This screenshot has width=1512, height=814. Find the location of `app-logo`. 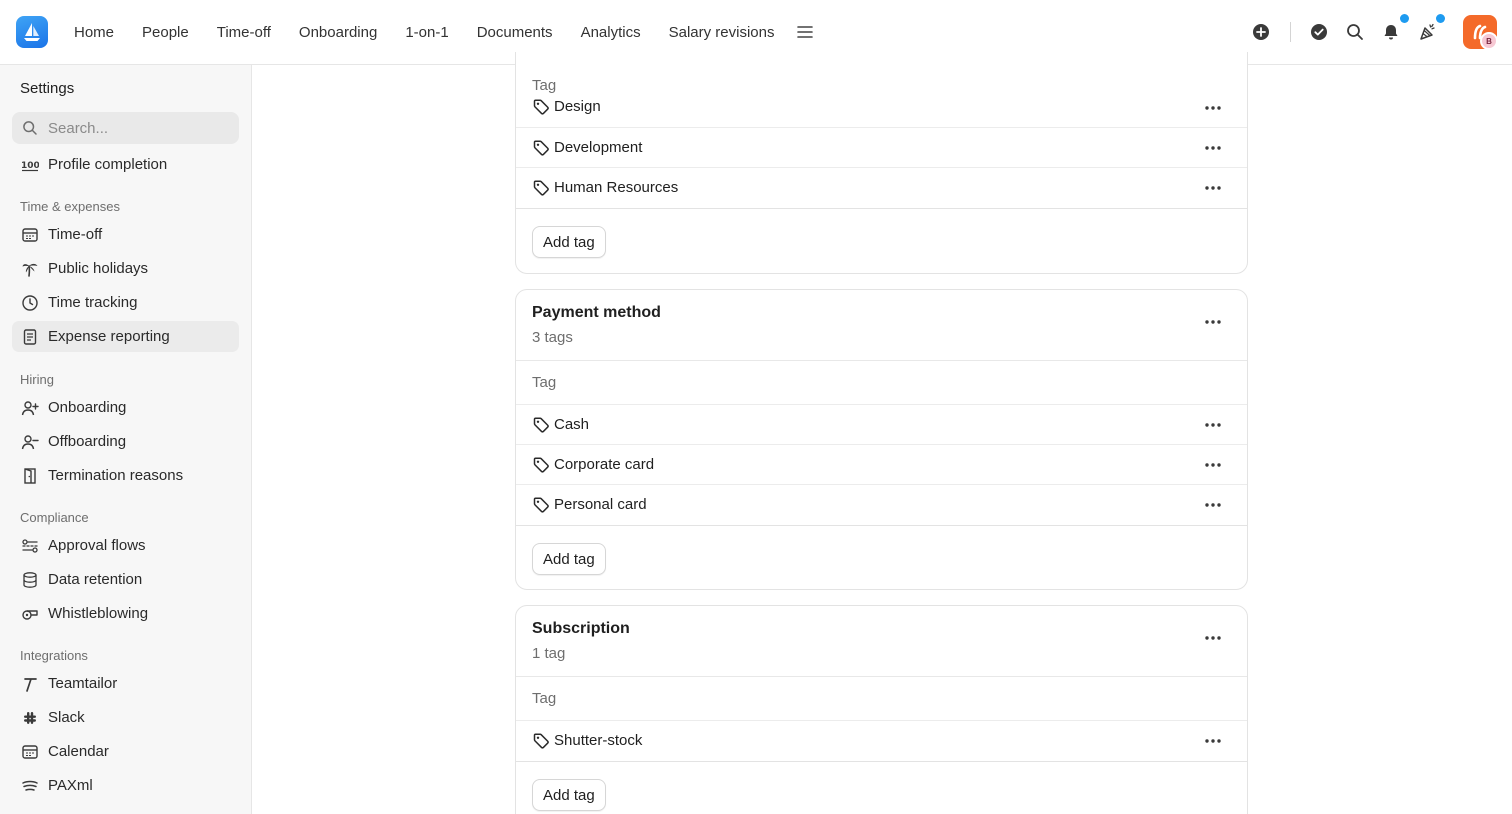

app-logo is located at coordinates (32, 32).